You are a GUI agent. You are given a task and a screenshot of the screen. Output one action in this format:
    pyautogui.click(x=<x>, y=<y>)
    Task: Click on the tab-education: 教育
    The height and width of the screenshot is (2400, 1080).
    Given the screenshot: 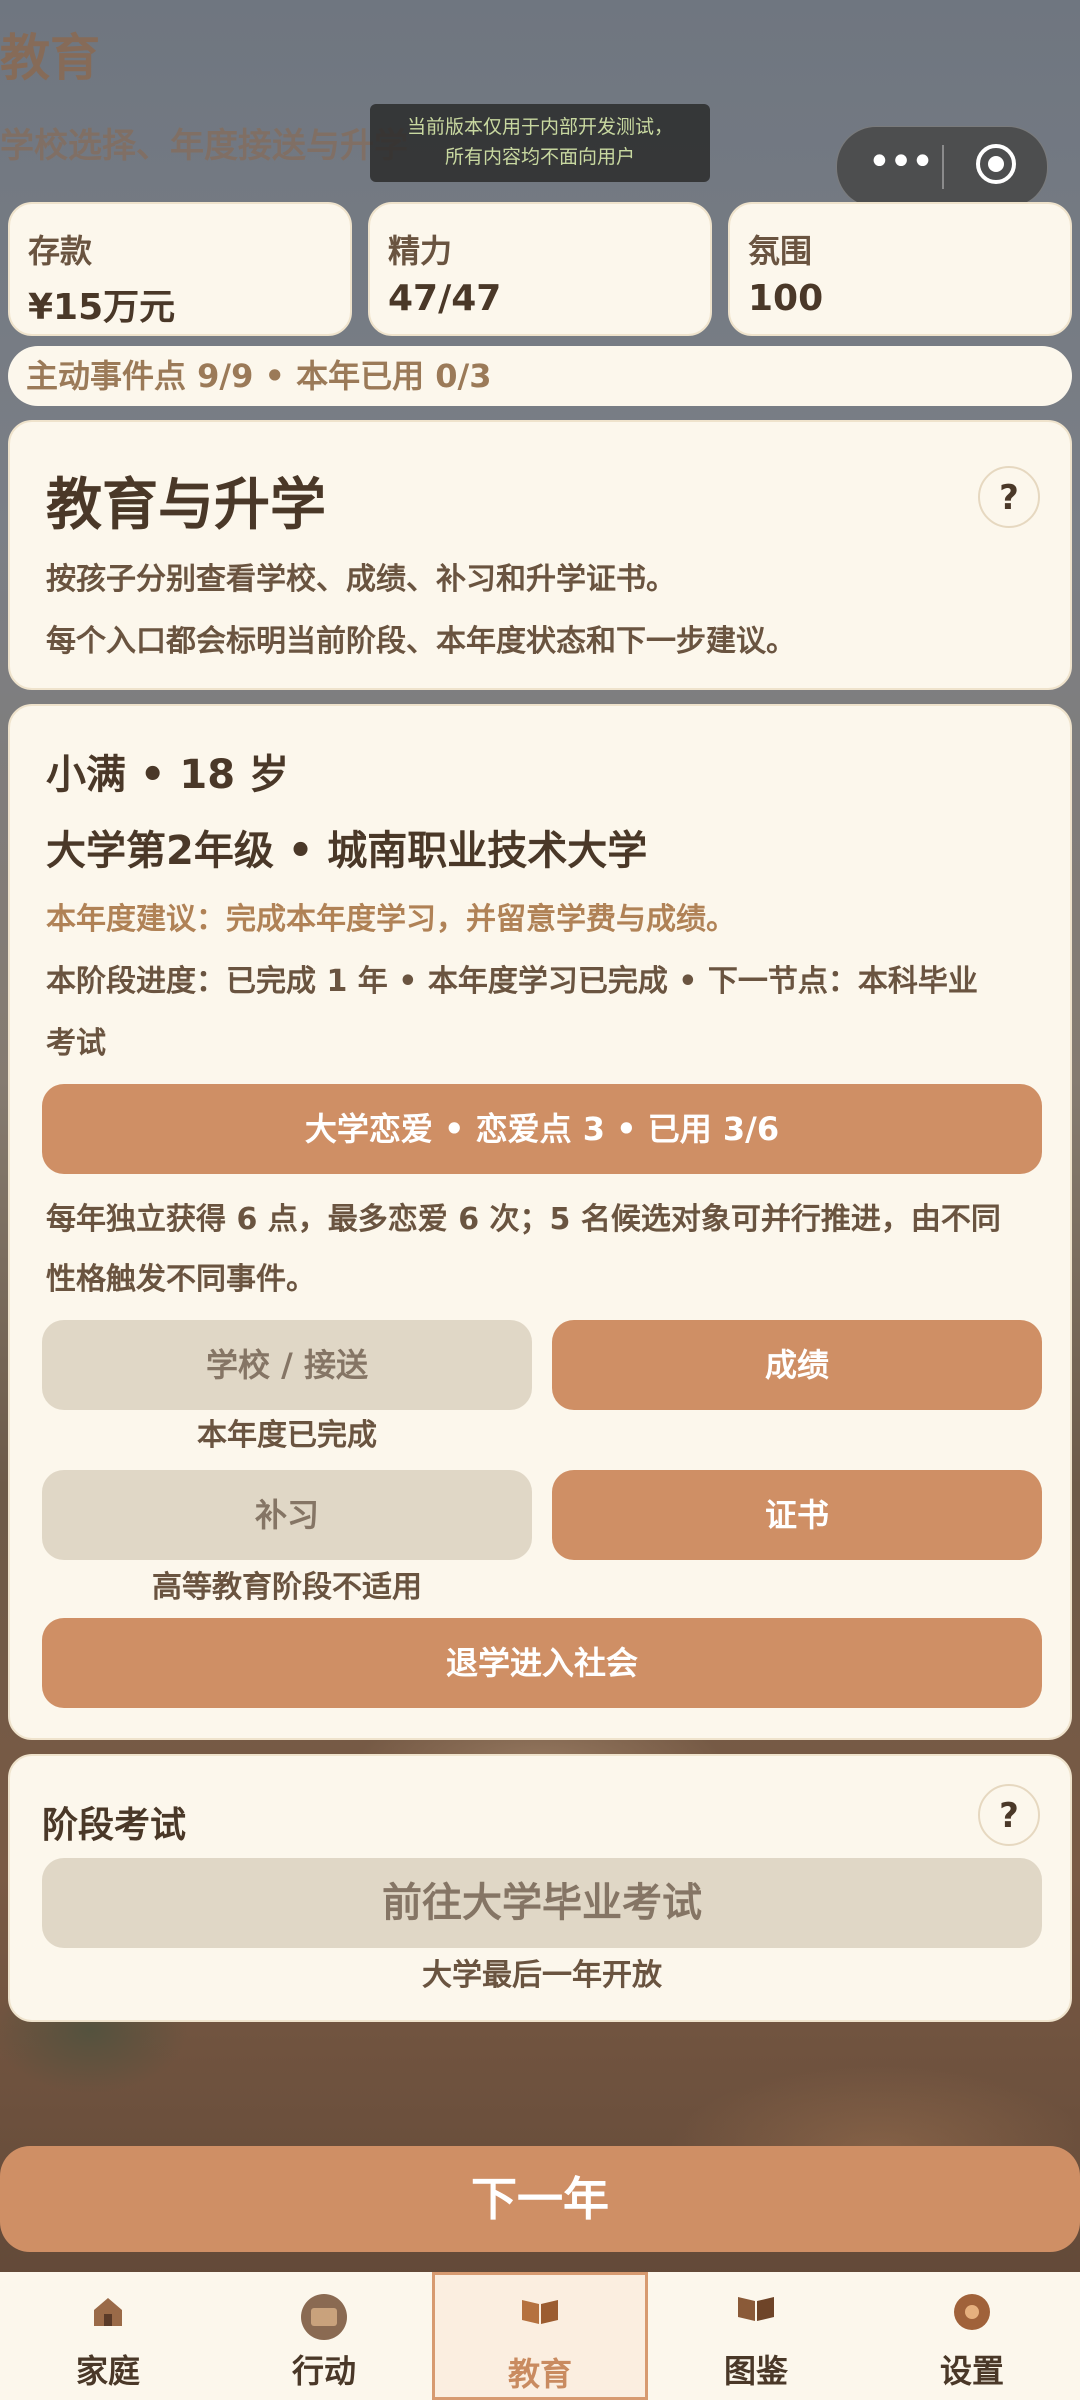 What is the action you would take?
    pyautogui.click(x=540, y=2336)
    